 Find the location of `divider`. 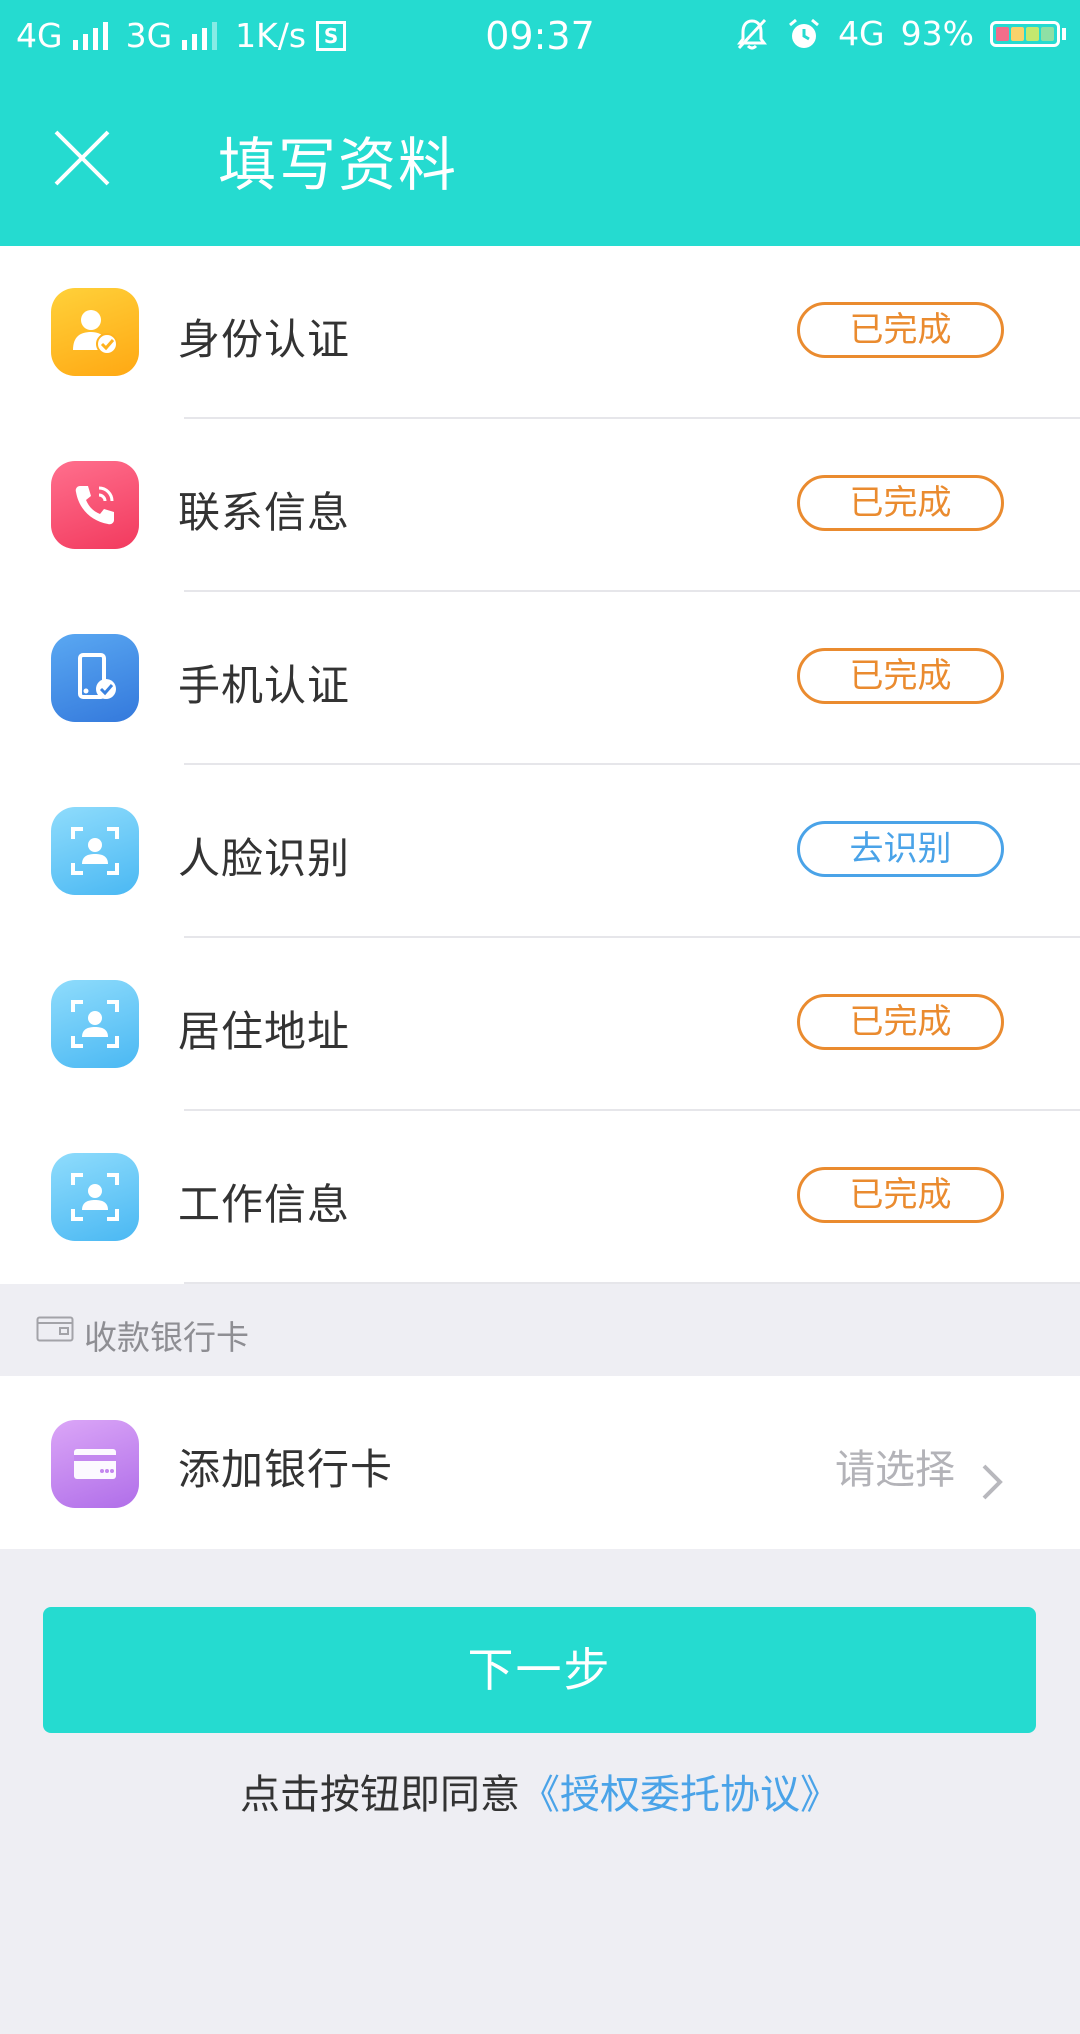

divider is located at coordinates (632, 1283).